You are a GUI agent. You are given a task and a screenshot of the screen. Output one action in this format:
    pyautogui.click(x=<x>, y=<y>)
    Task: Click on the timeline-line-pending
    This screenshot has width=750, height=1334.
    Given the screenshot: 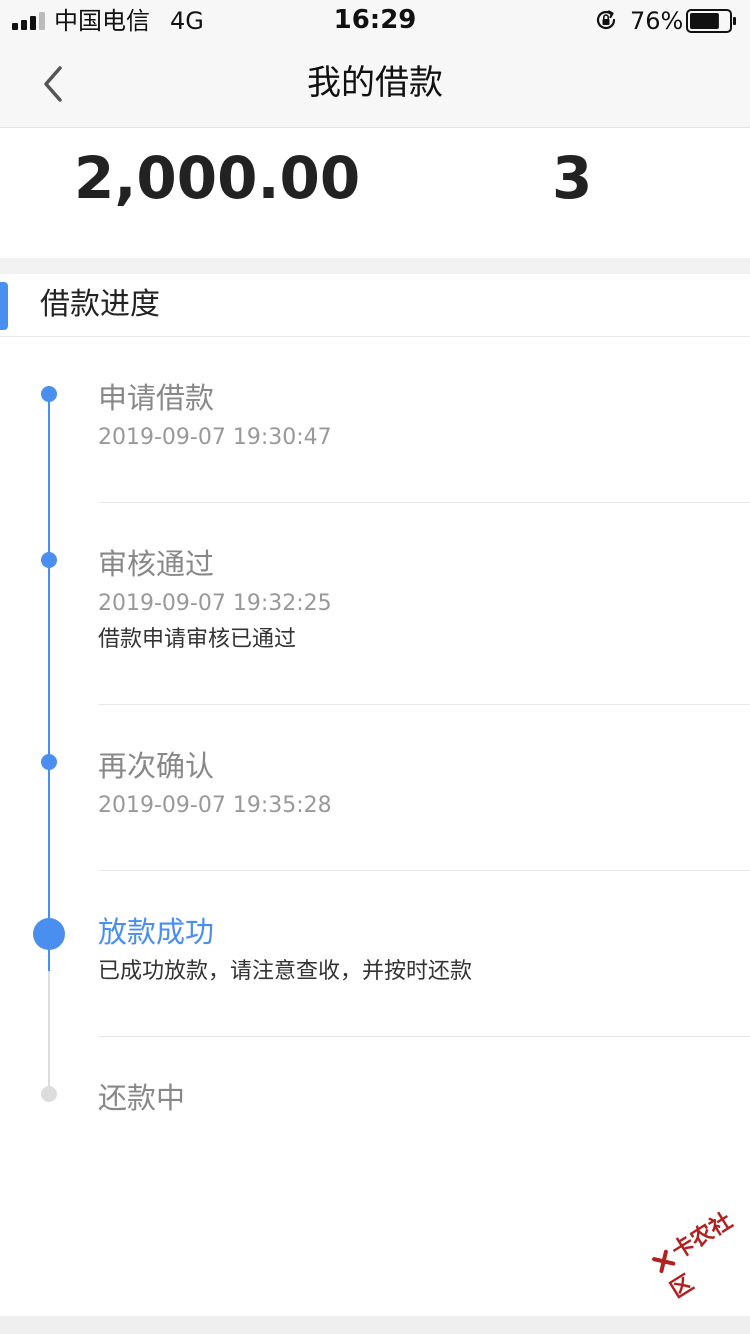 What is the action you would take?
    pyautogui.click(x=49, y=1032)
    